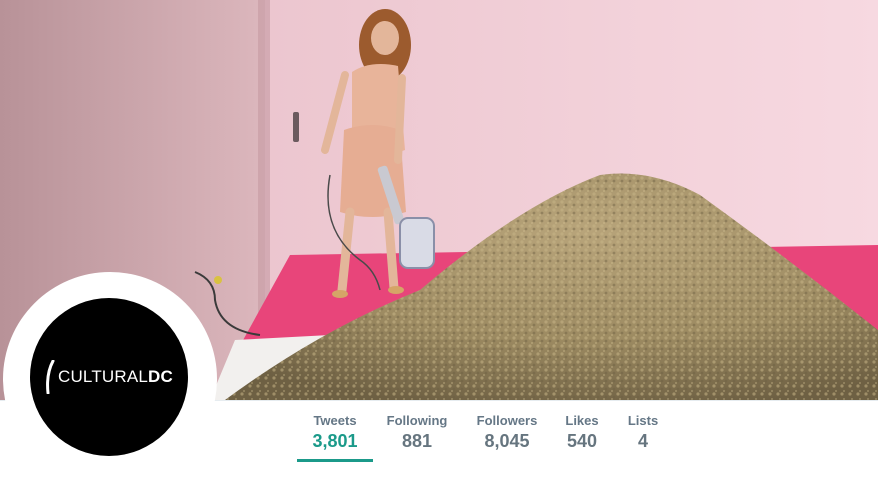  Describe the element at coordinates (103, 376) in the screenshot. I see `avatar-text-light: CULTURAL` at that location.